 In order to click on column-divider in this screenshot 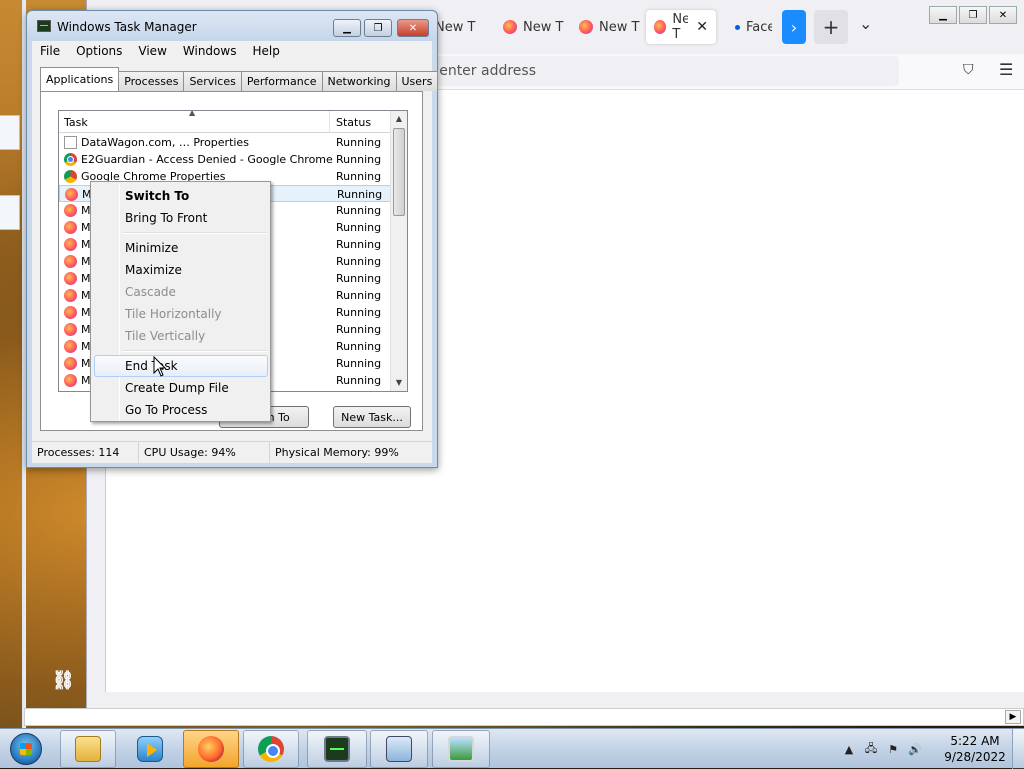, I will do `click(329, 122)`.